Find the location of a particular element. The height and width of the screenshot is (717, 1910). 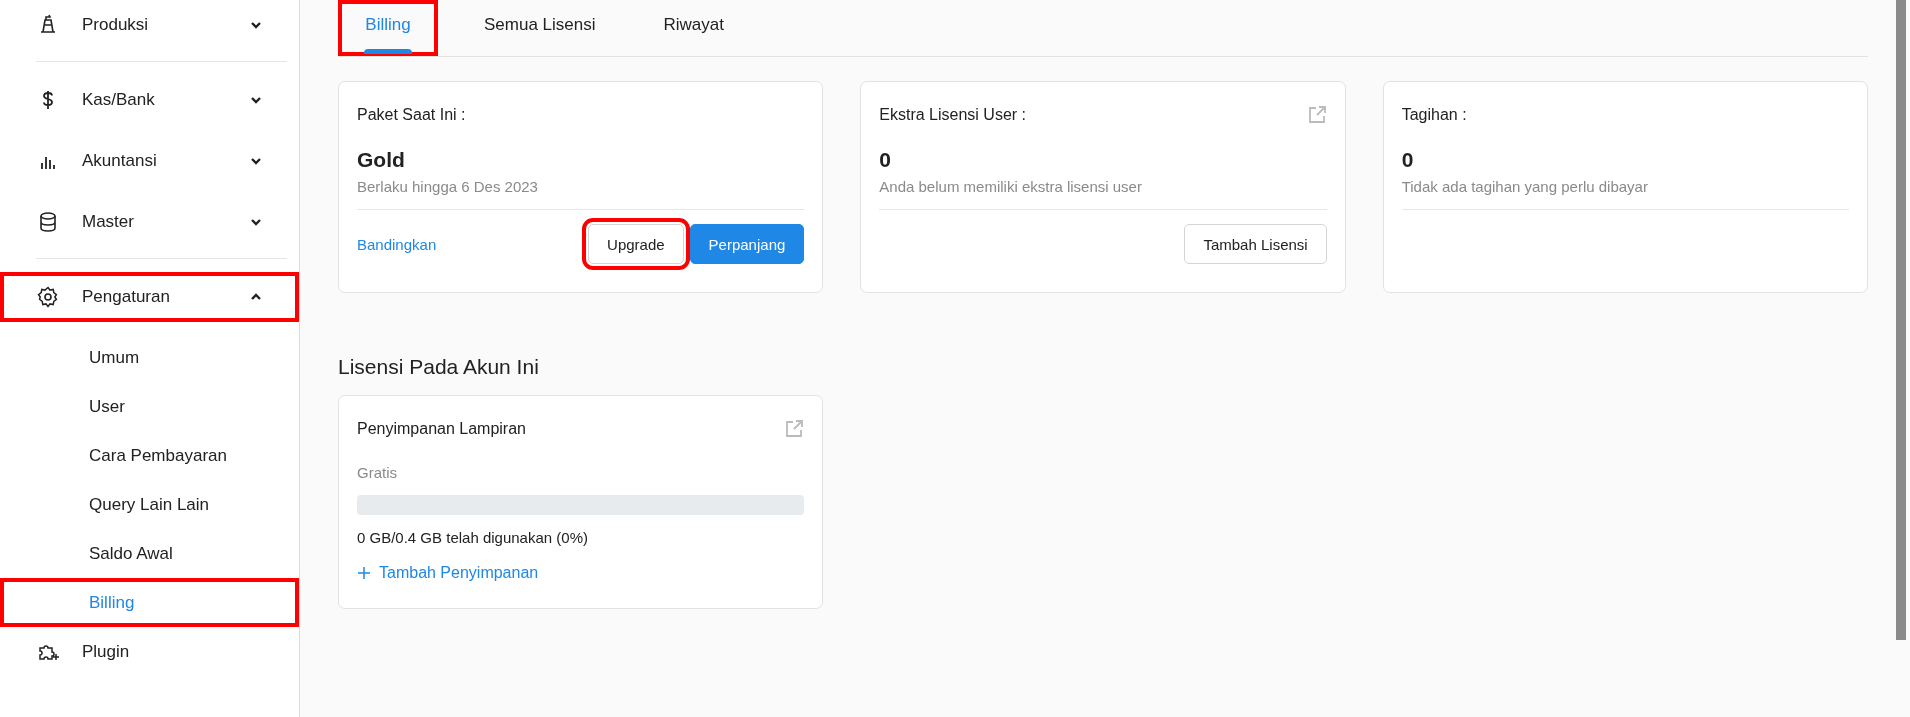

add-storage-link: Tambah Penyimpanan is located at coordinates (448, 573).